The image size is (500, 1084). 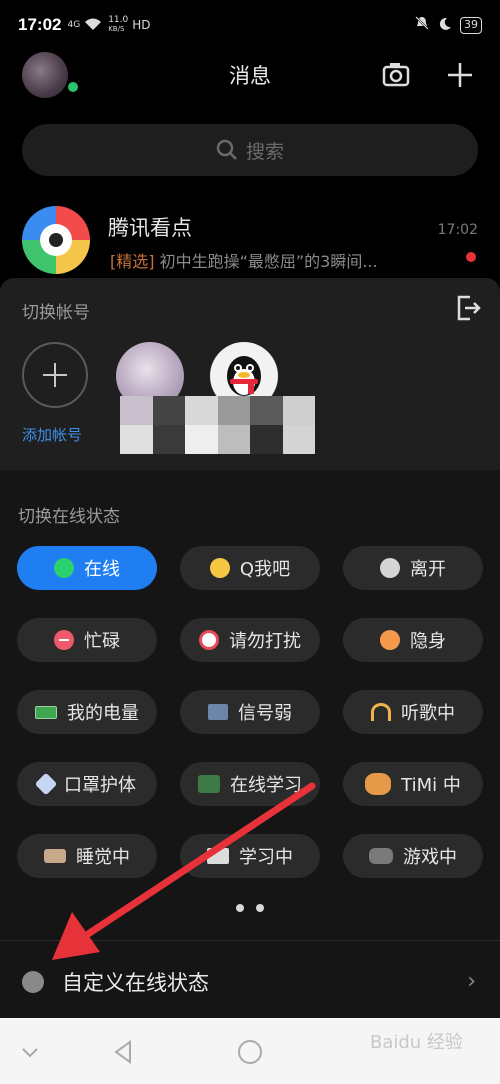 I want to click on status-mask-button: 口罩护体, so click(x=87, y=784).